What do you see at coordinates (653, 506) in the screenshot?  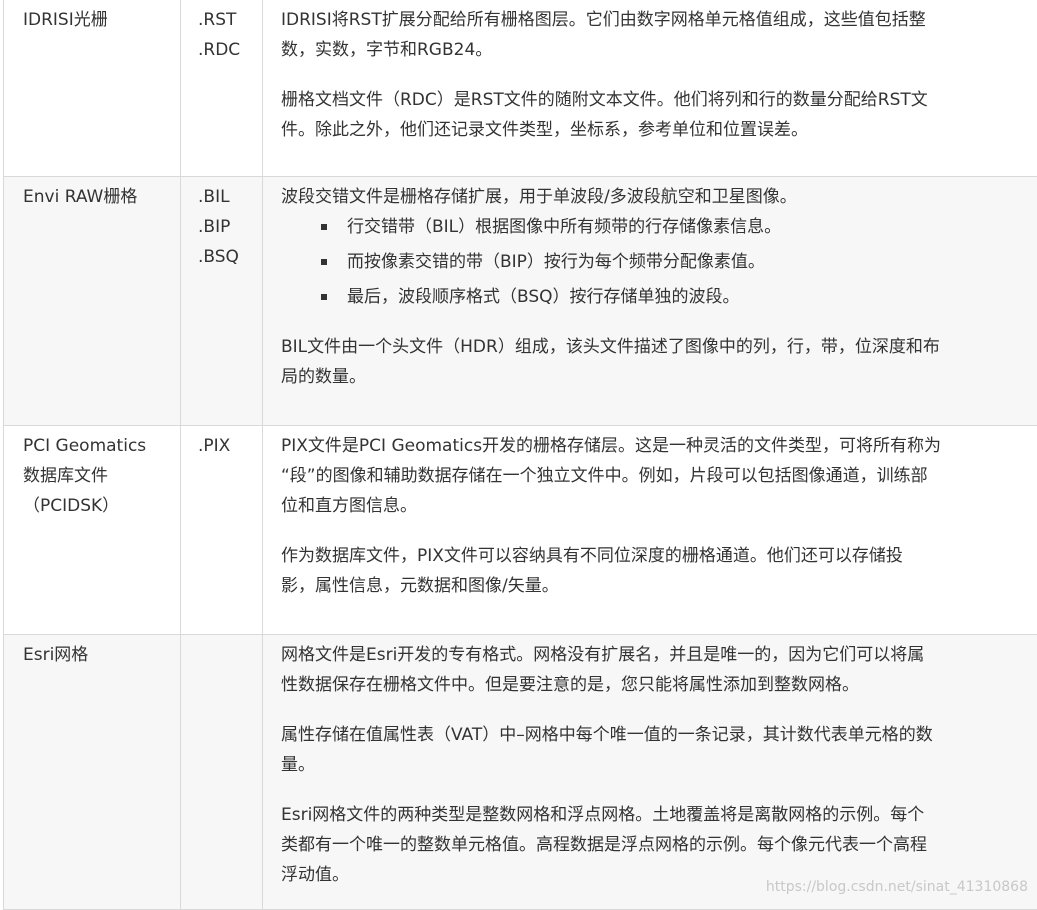 I see `text-line: 位和直方图信息。` at bounding box center [653, 506].